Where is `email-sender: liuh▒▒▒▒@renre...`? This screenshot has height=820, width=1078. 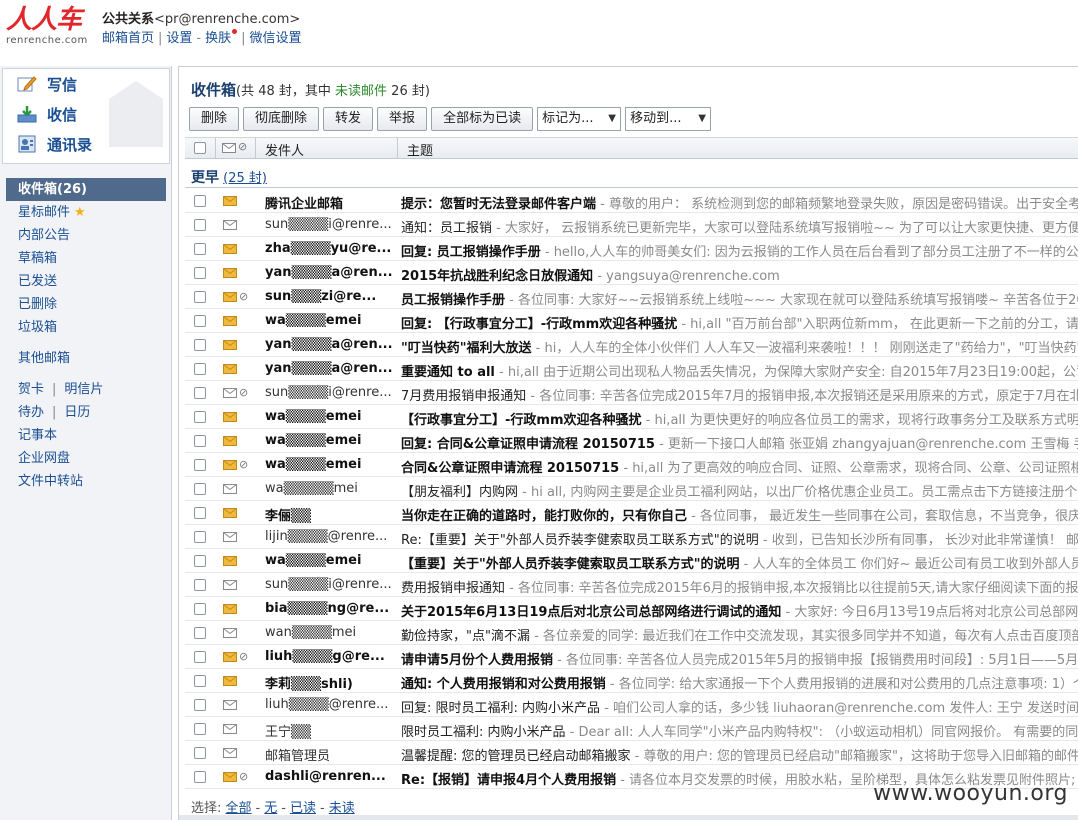 email-sender: liuh▒▒▒▒@renre... is located at coordinates (331, 704).